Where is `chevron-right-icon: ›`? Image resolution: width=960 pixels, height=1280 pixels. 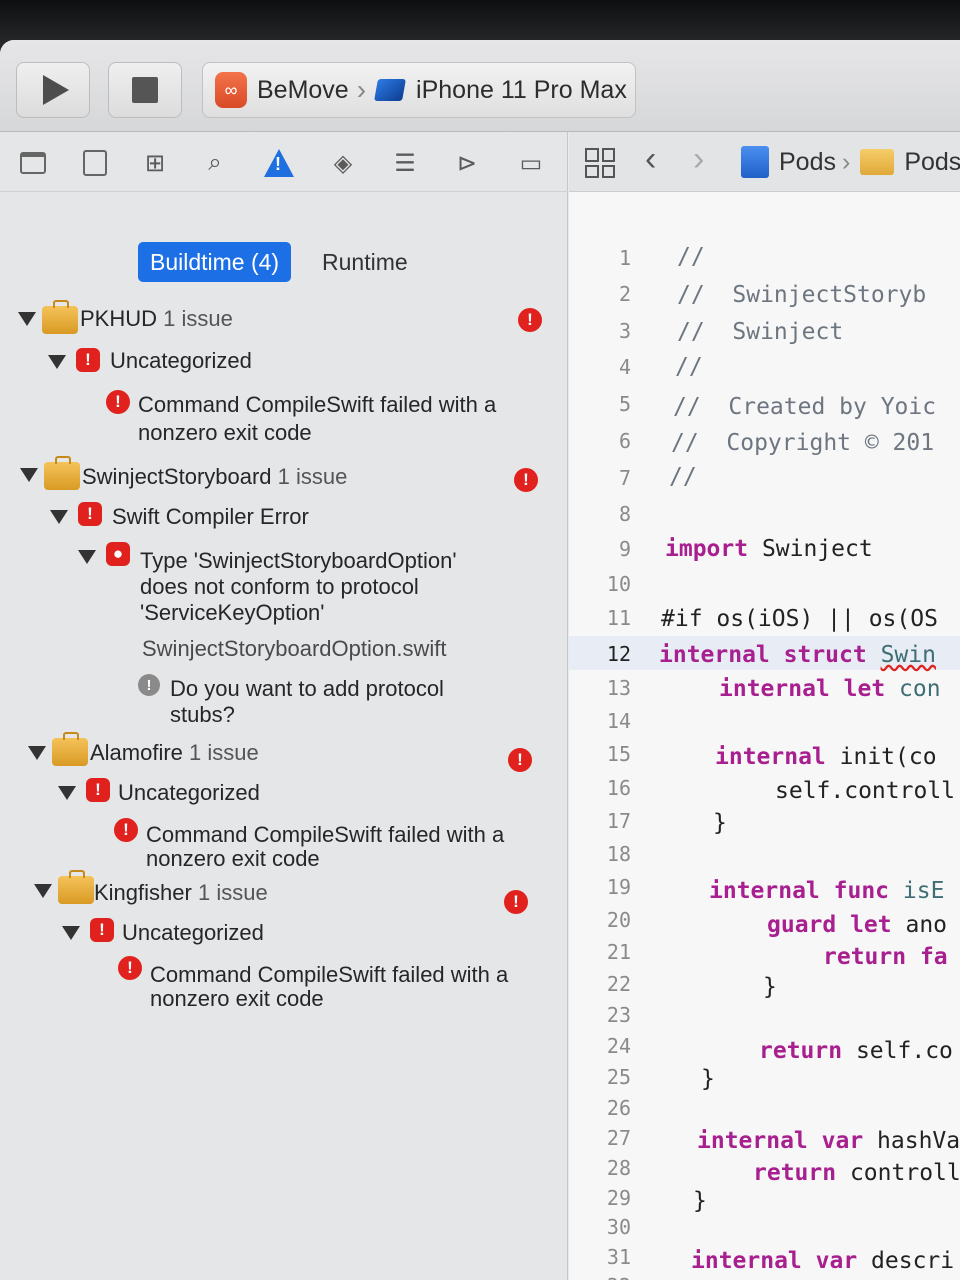
chevron-right-icon: › is located at coordinates (846, 161).